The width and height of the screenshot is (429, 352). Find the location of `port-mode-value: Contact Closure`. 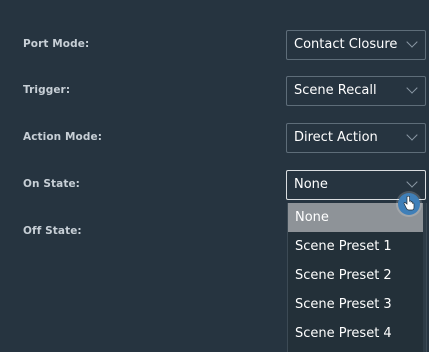

port-mode-value: Contact Closure is located at coordinates (346, 44).